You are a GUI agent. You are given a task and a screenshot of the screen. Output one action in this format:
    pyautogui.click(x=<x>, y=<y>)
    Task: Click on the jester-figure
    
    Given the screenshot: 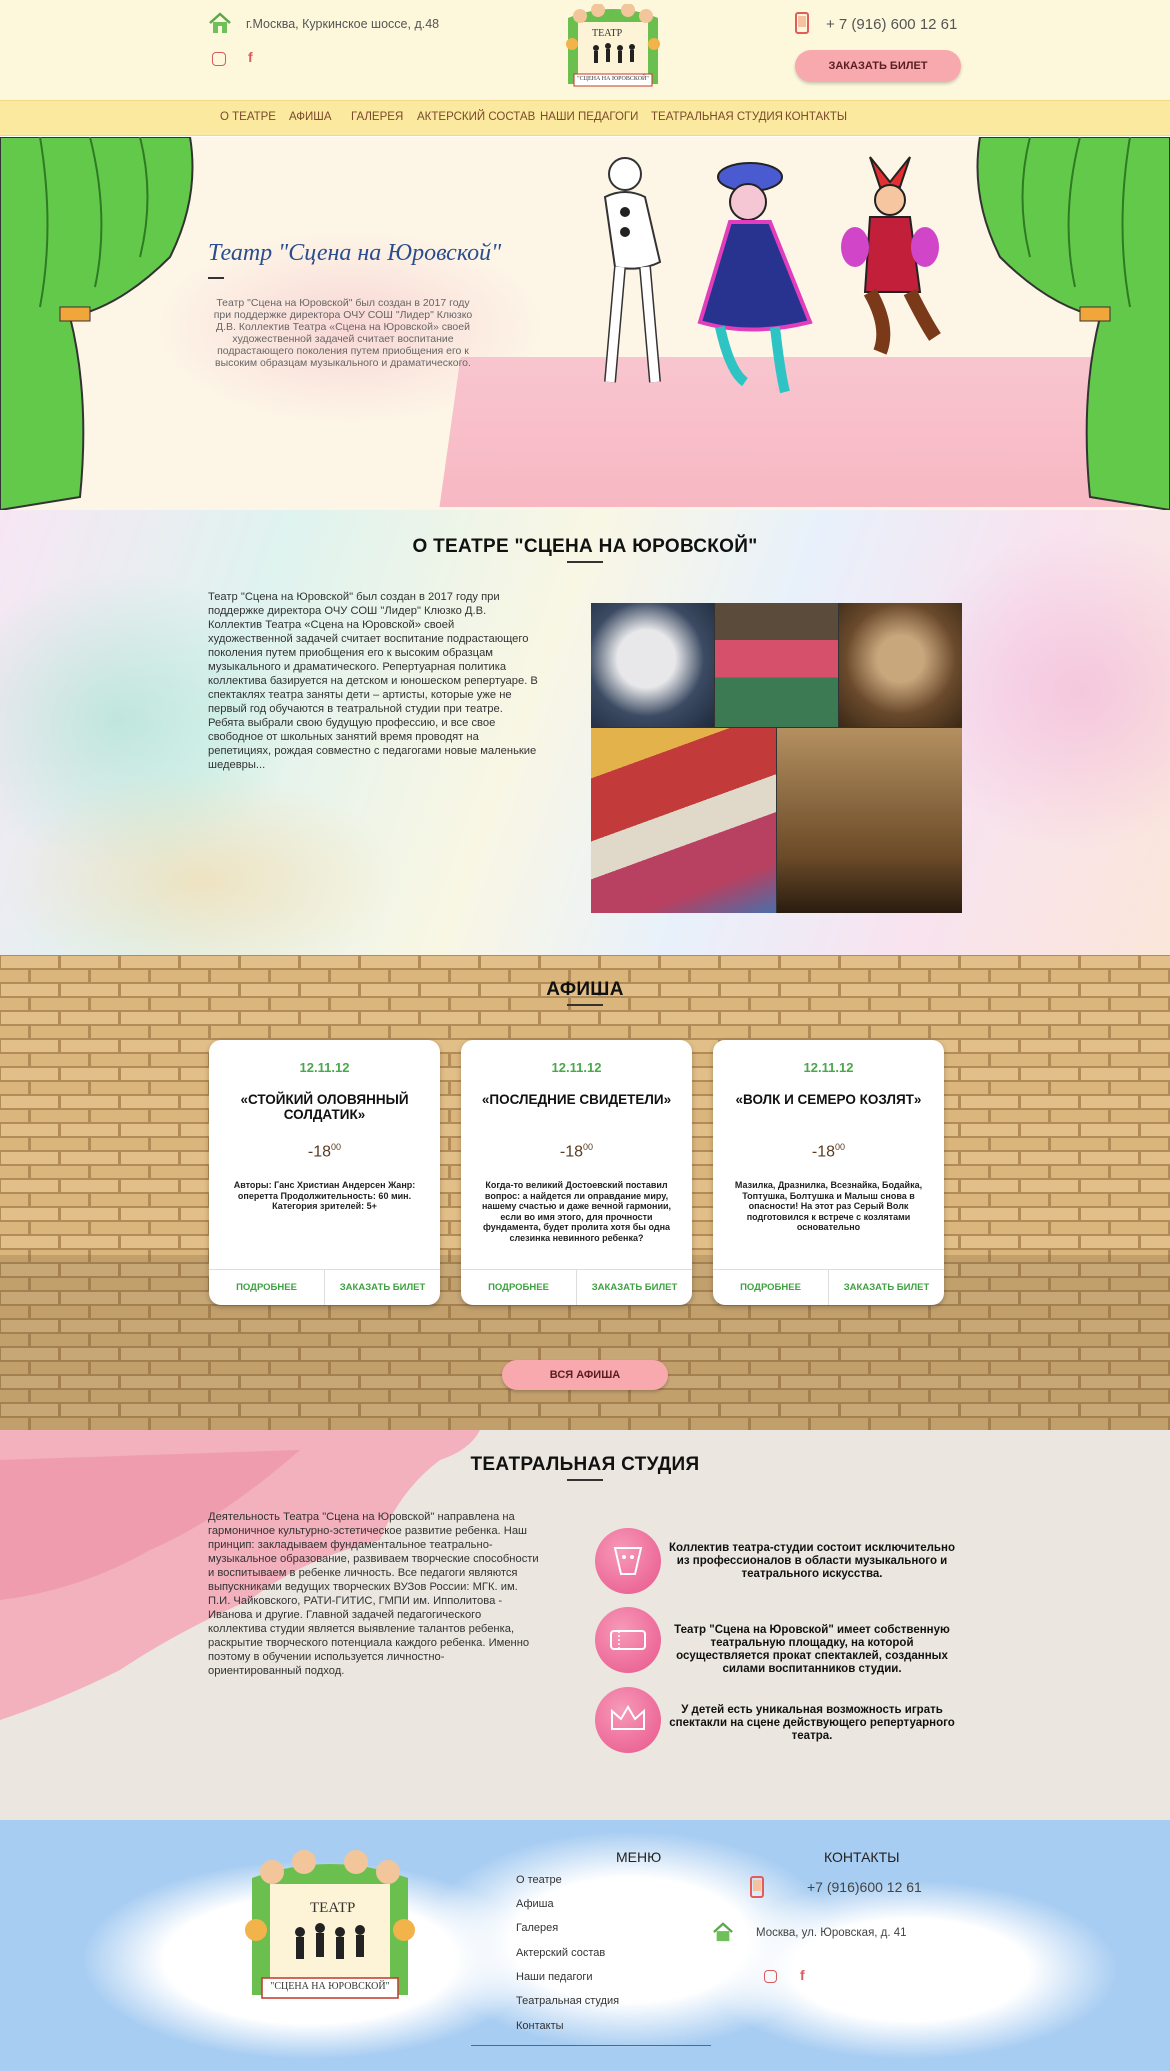 What is the action you would take?
    pyautogui.click(x=891, y=255)
    